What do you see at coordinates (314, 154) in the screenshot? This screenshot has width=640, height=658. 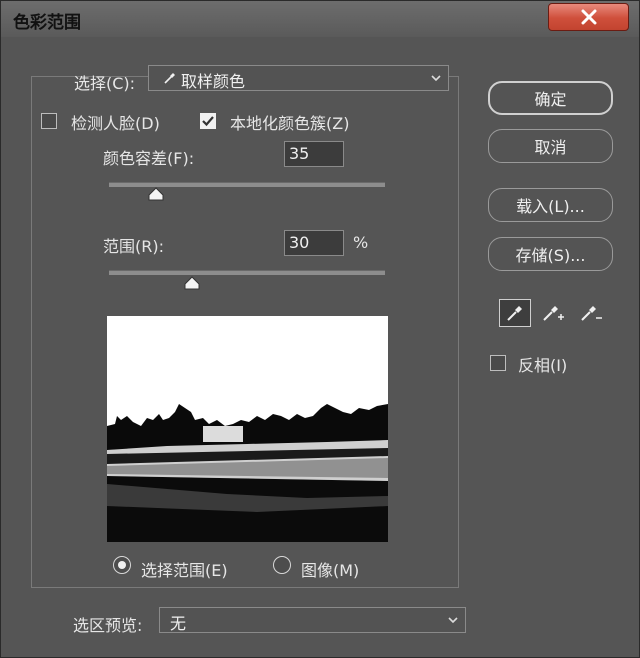 I see `fuzziness-input: 35` at bounding box center [314, 154].